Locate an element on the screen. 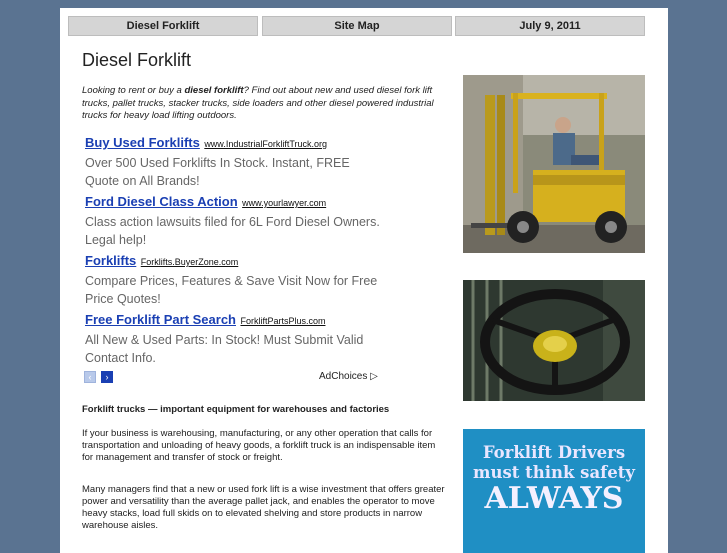  page-title: Diesel Forklift is located at coordinates (137, 60).